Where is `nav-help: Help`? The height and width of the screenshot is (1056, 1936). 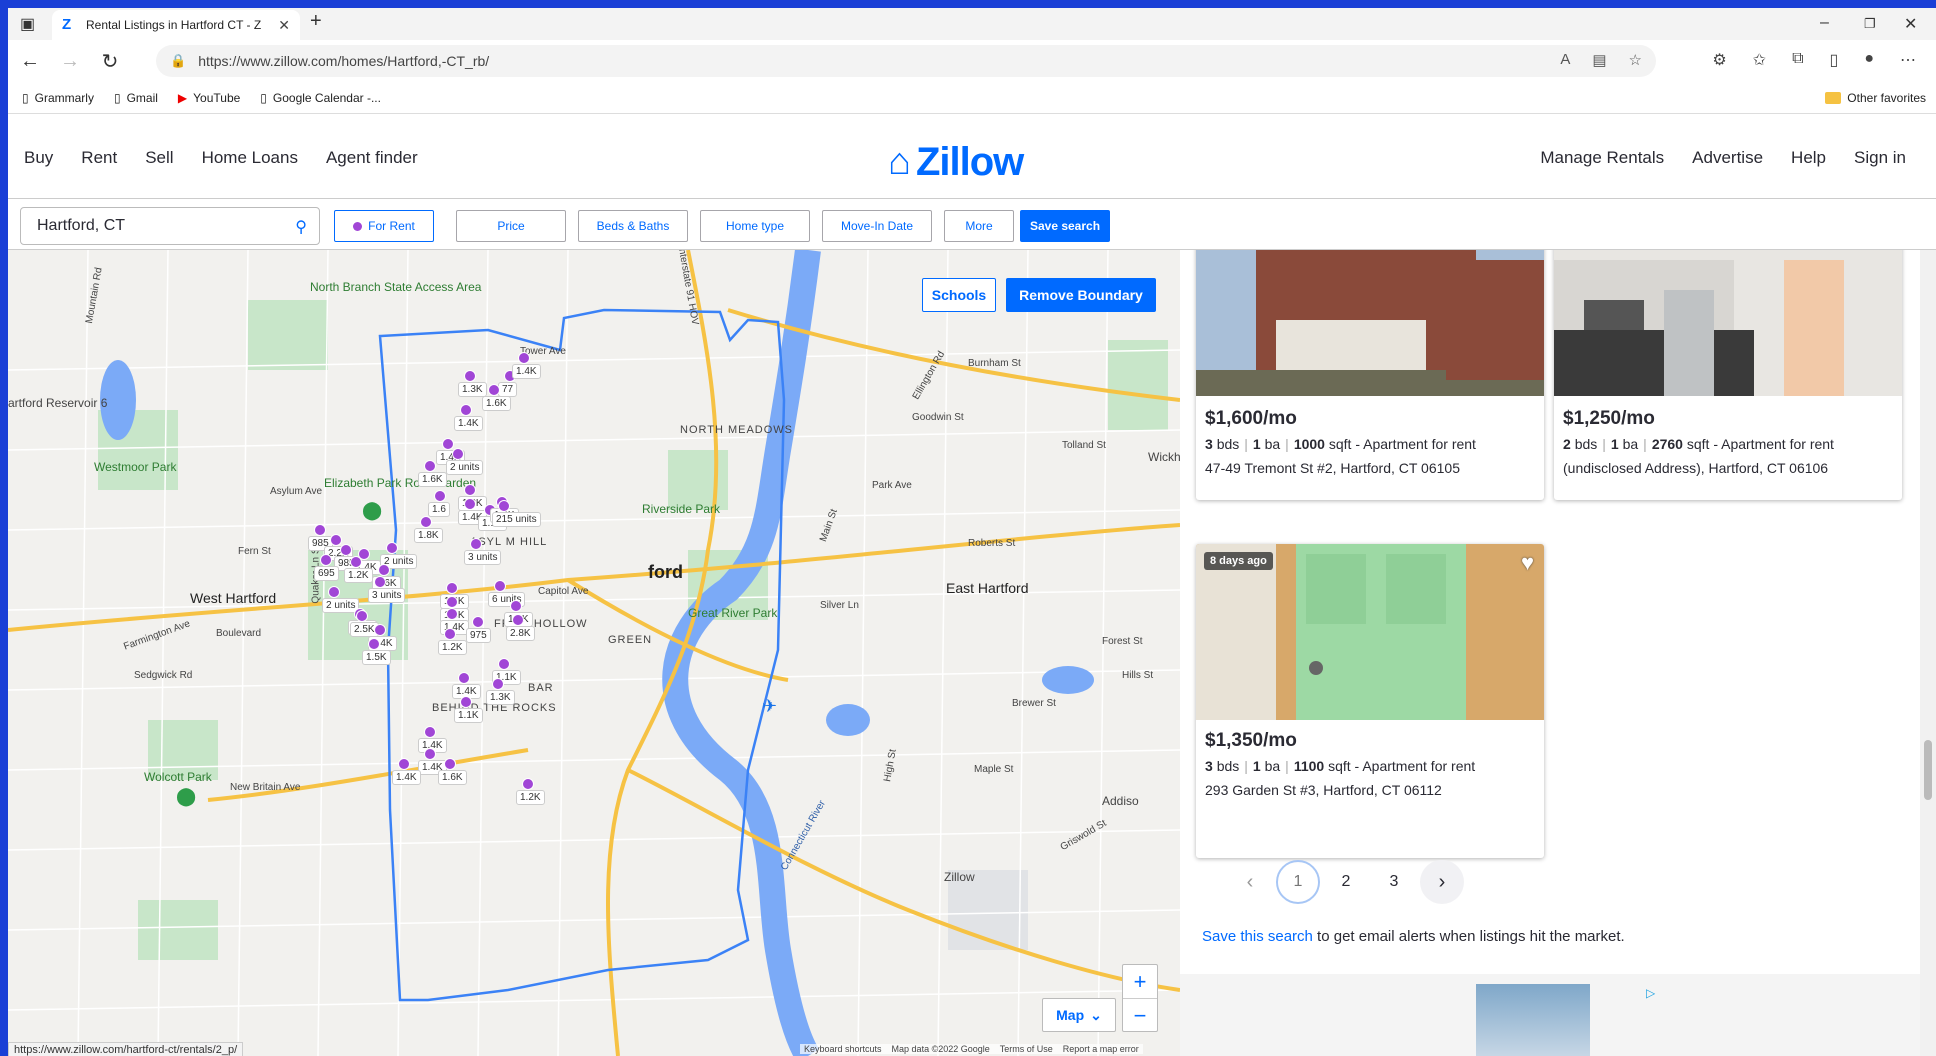 nav-help: Help is located at coordinates (1808, 158).